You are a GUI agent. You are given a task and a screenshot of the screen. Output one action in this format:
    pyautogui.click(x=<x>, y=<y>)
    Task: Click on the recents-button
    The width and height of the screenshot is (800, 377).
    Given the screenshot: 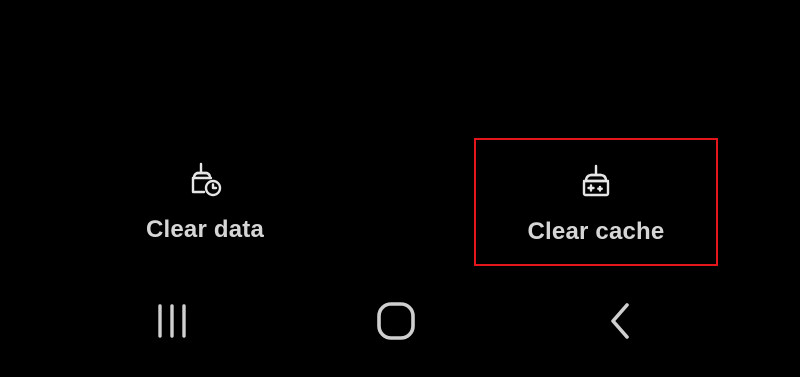 What is the action you would take?
    pyautogui.click(x=172, y=323)
    